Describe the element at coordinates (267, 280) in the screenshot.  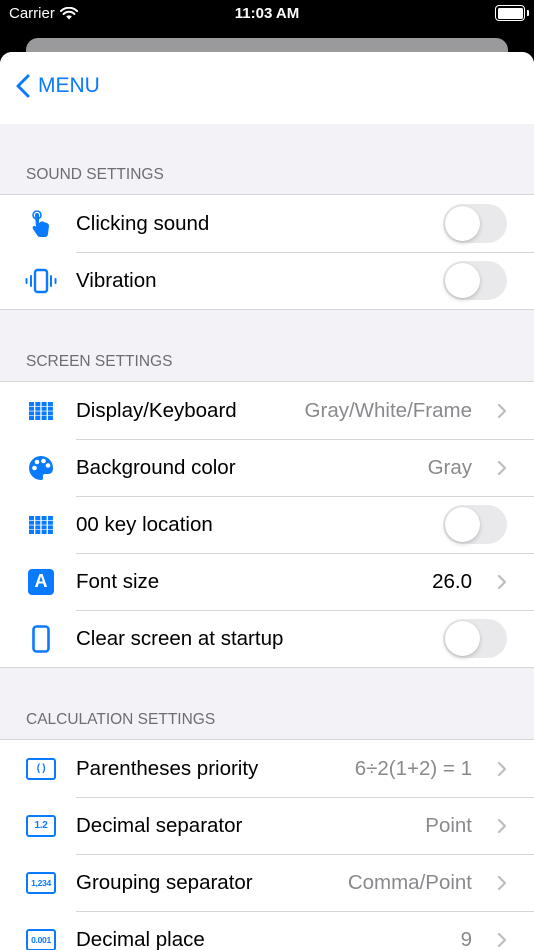
I see `vibration-row: Vibration` at that location.